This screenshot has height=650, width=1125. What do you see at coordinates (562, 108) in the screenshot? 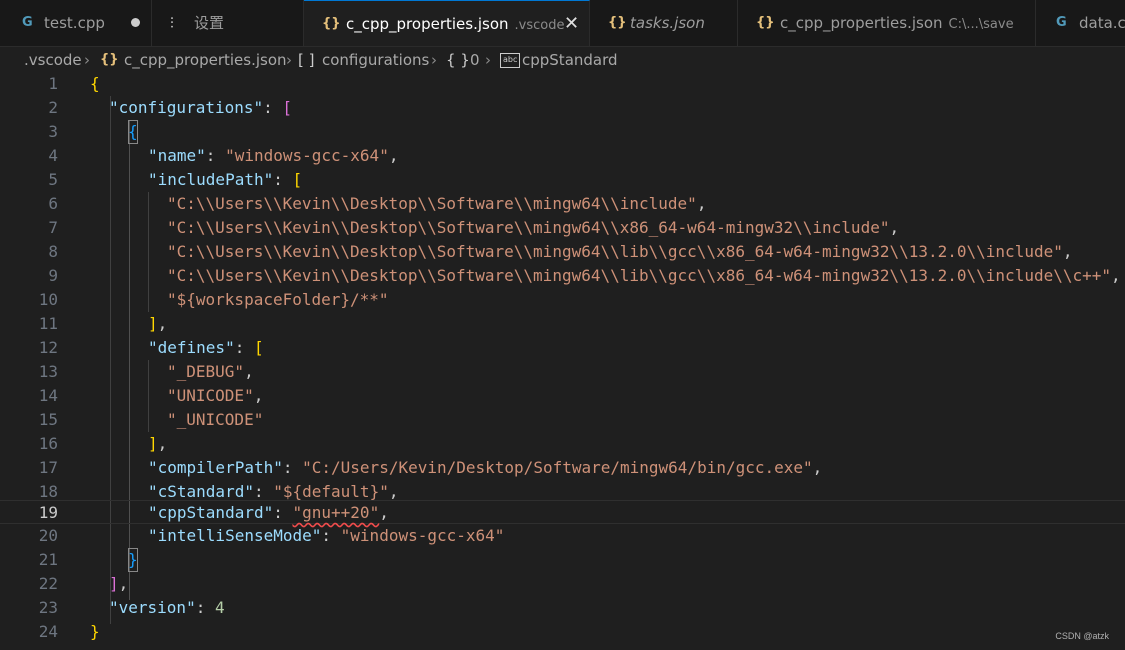
I see `code-line: 2 "configurations": [` at bounding box center [562, 108].